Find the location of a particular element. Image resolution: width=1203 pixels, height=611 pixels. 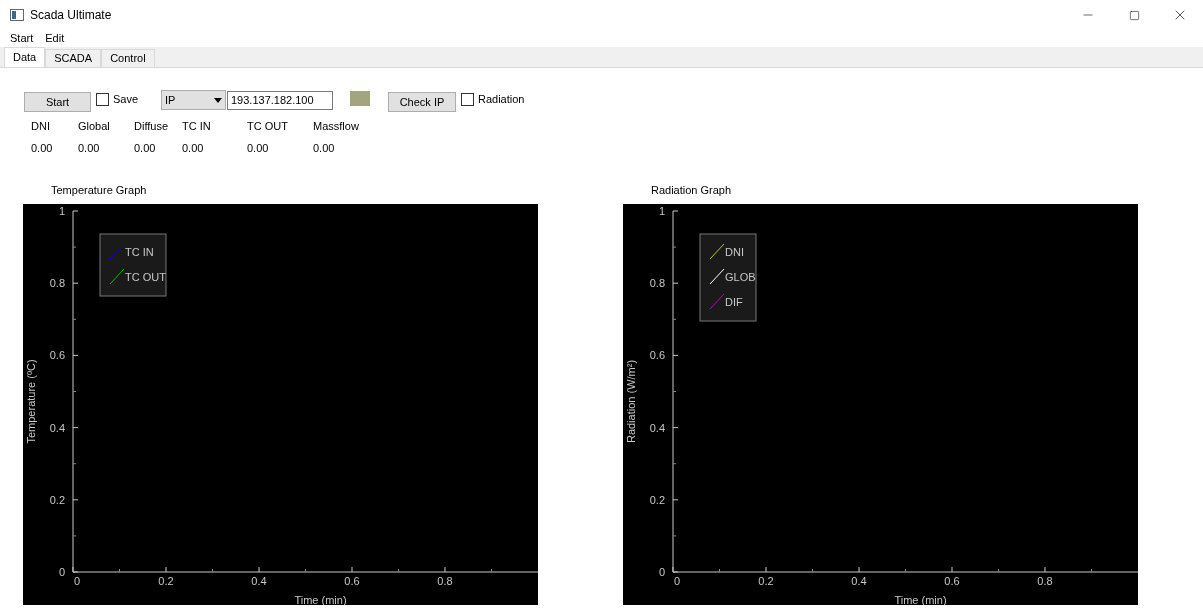

y-axis-label: Radiation (W/m²) is located at coordinates (631, 401).